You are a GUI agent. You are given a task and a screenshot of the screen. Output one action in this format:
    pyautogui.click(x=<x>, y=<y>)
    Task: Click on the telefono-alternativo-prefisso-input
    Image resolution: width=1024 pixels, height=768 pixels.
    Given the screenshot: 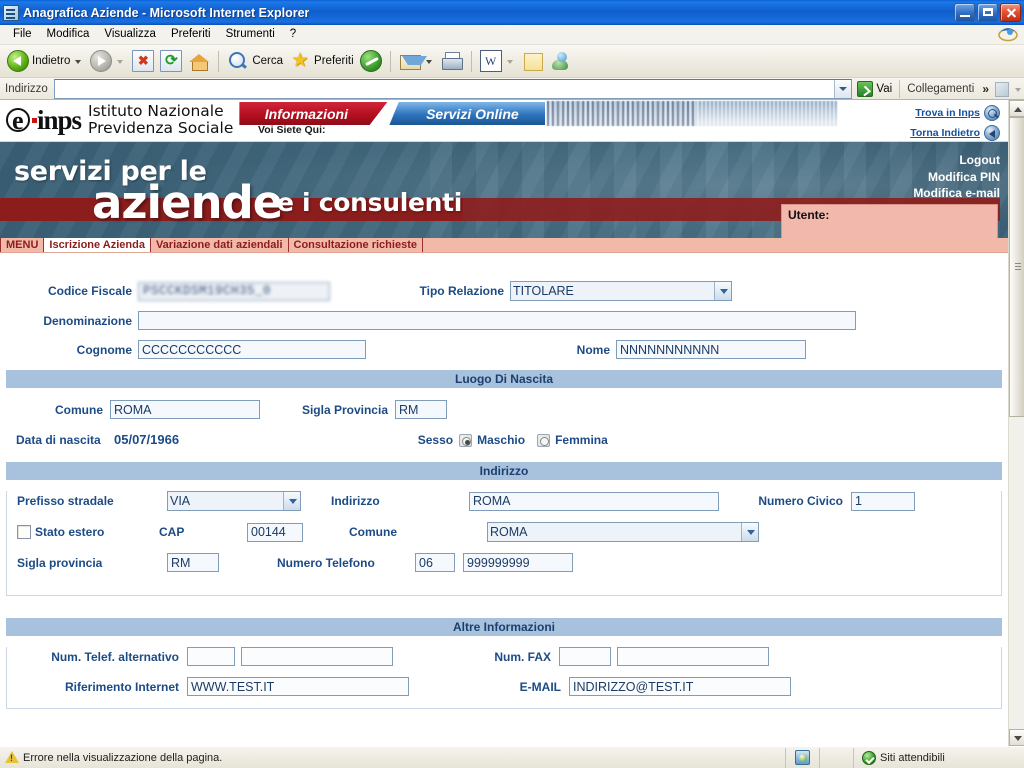 What is the action you would take?
    pyautogui.click(x=211, y=656)
    